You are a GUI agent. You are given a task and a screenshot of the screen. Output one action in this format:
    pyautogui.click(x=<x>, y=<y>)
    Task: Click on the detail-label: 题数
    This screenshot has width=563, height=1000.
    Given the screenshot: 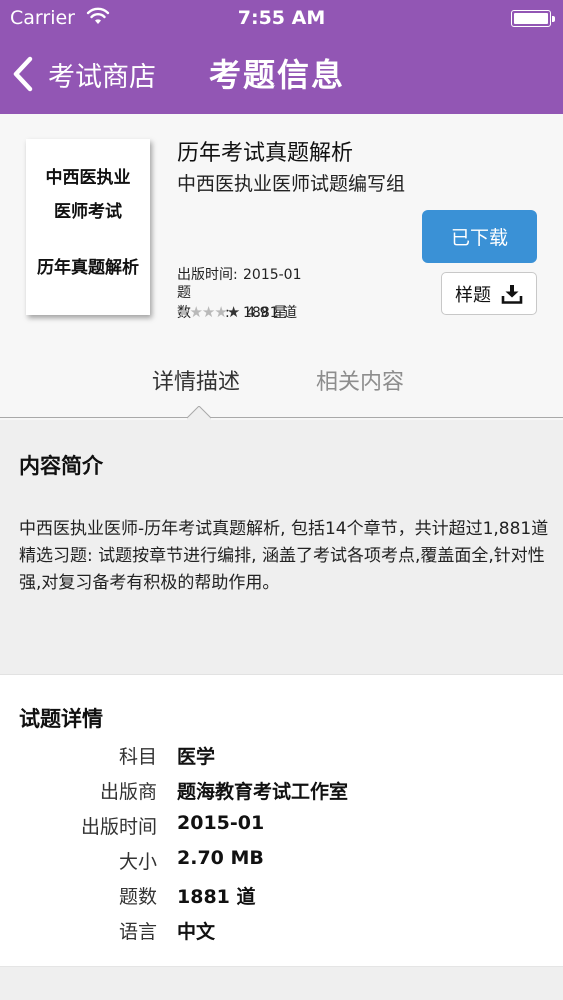 What is the action you would take?
    pyautogui.click(x=137, y=897)
    